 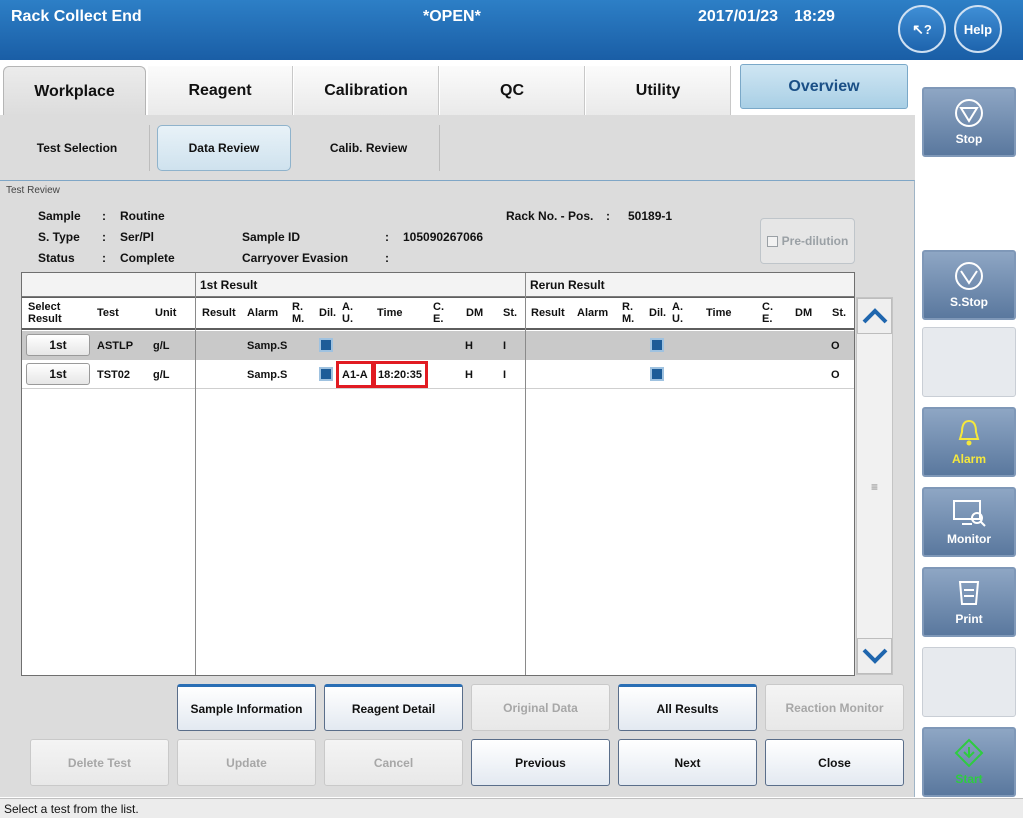 I want to click on subtab-test-selection: Test Selection, so click(x=77, y=148).